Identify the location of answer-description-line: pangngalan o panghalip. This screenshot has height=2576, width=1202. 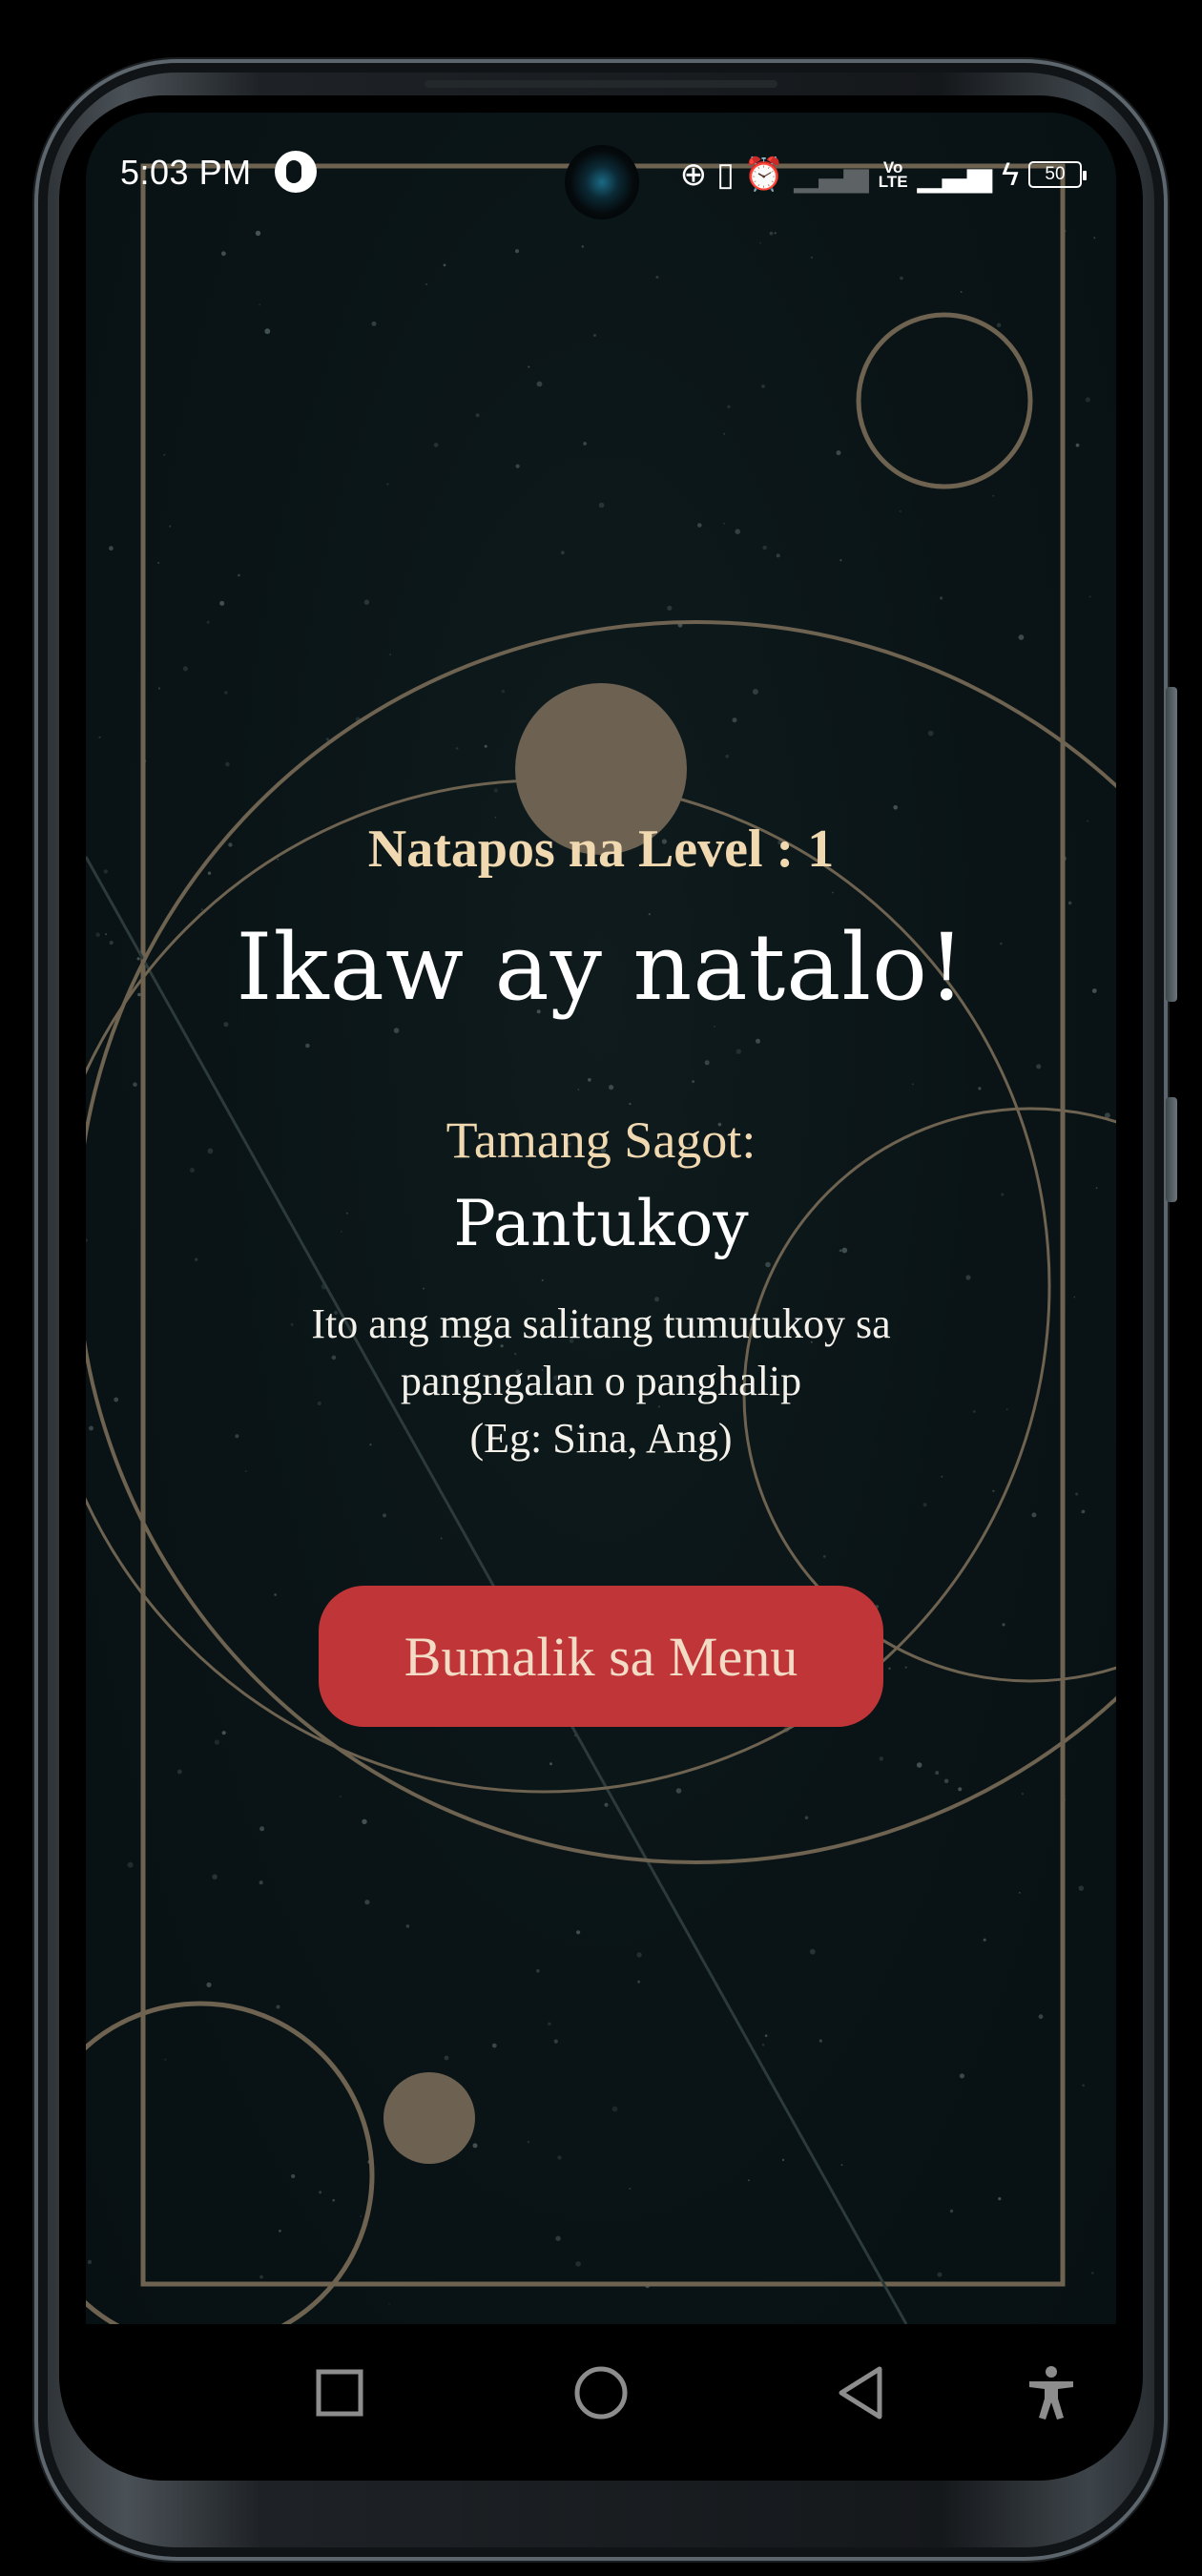
(601, 1381).